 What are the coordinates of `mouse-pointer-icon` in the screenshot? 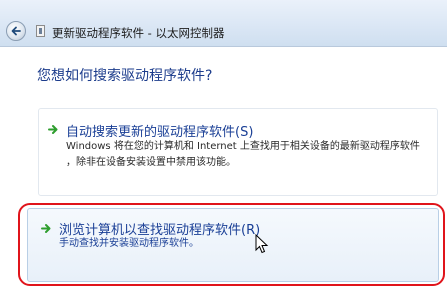 It's located at (262, 244).